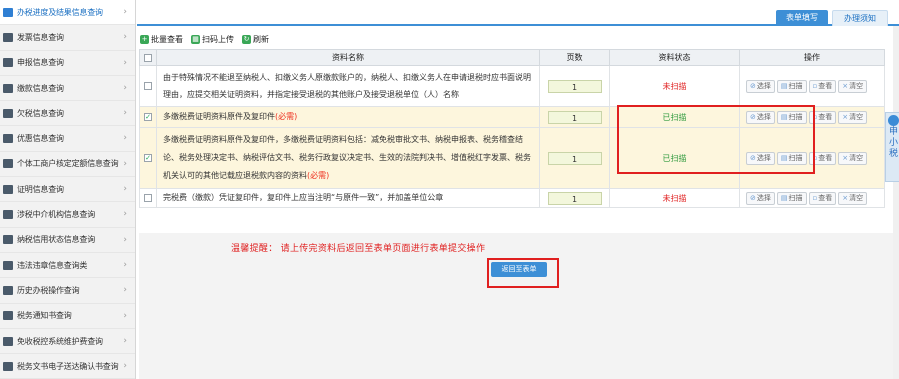 This screenshot has width=899, height=379. I want to click on scrollbar, so click(896, 202).